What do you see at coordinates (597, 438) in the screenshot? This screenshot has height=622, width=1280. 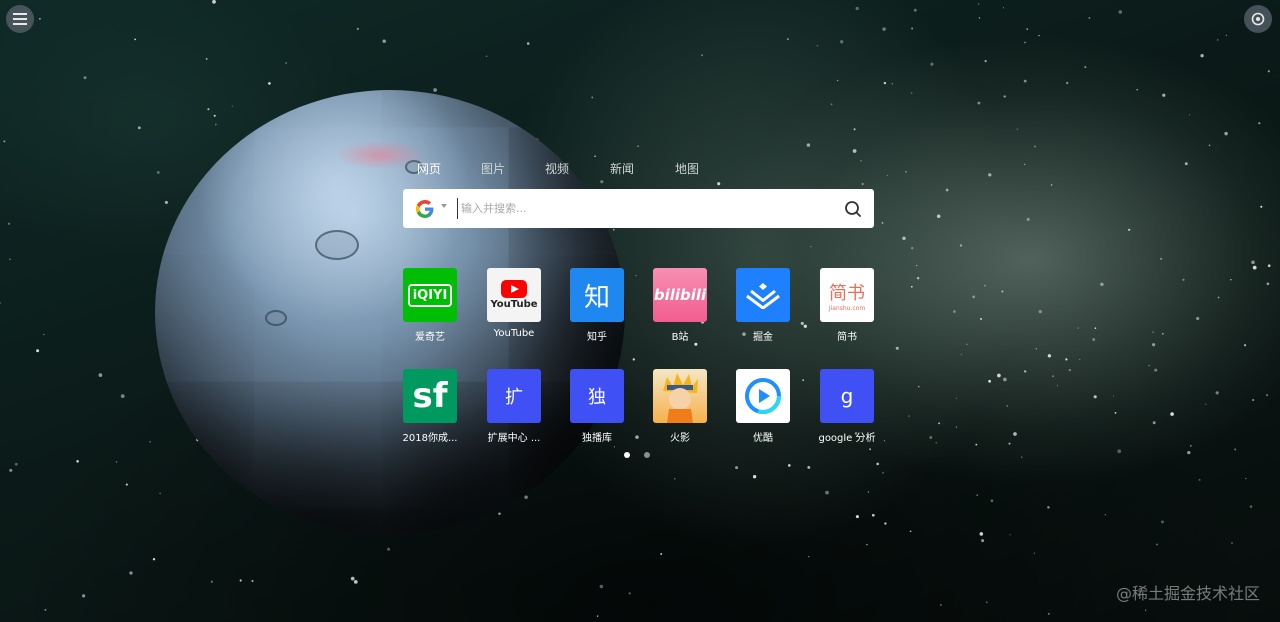 I see `shortcut-label: 独播库` at bounding box center [597, 438].